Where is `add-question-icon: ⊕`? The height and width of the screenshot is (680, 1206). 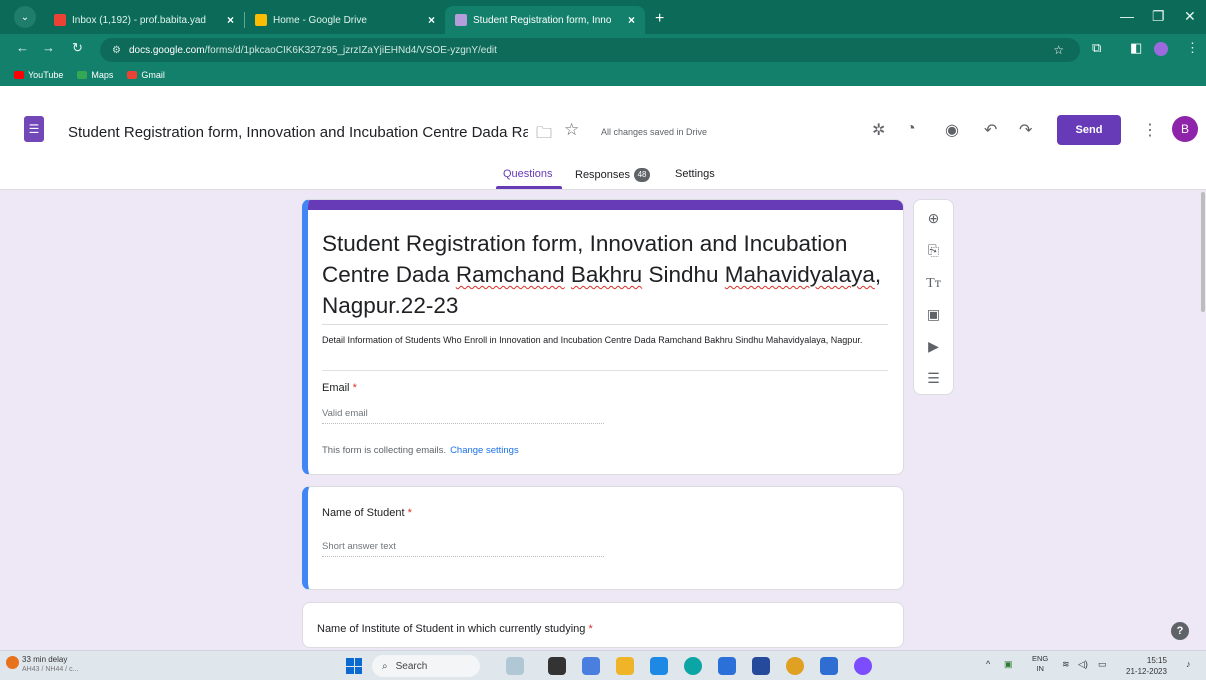 add-question-icon: ⊕ is located at coordinates (933, 218).